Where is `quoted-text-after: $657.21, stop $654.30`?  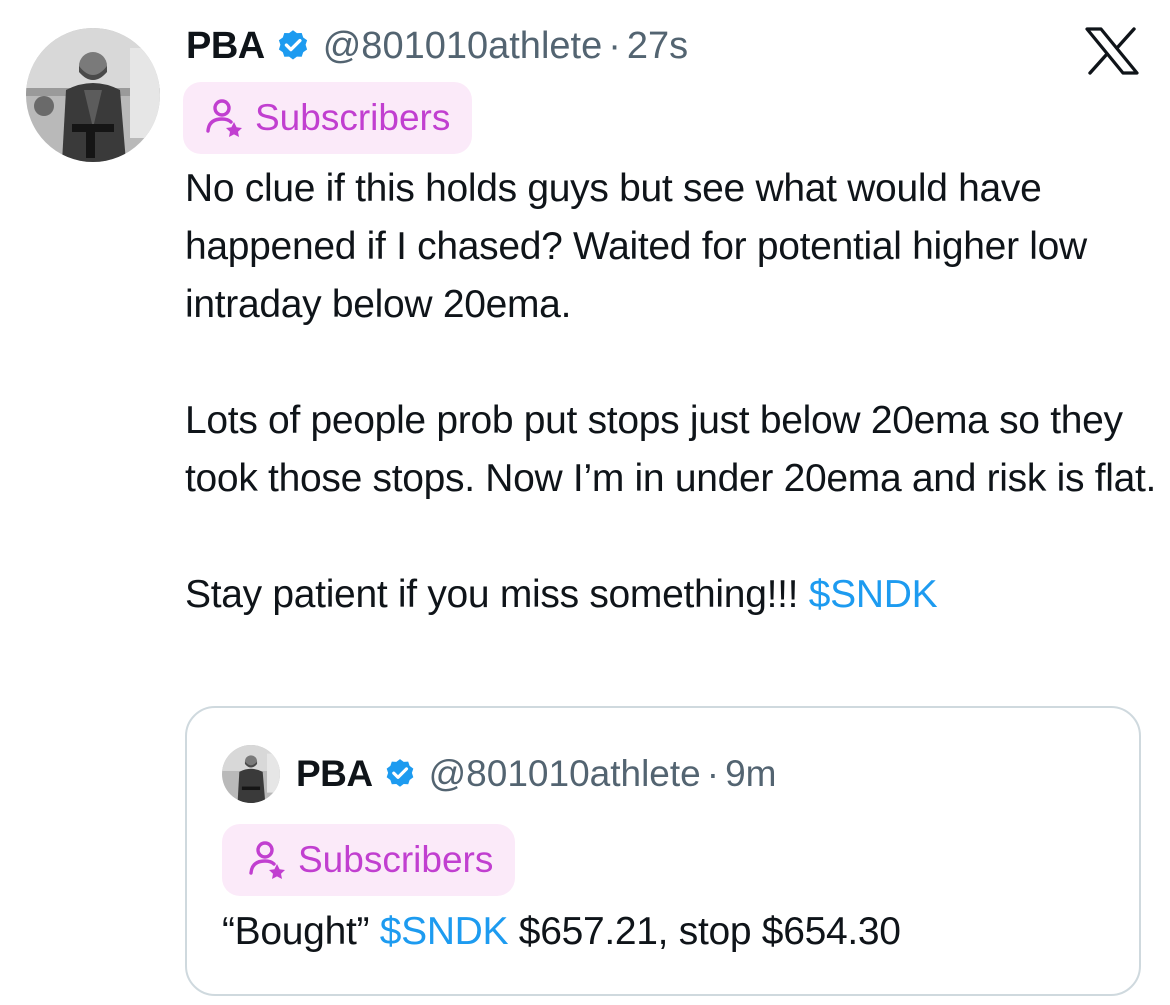 quoted-text-after: $657.21, stop $654.30 is located at coordinates (704, 931).